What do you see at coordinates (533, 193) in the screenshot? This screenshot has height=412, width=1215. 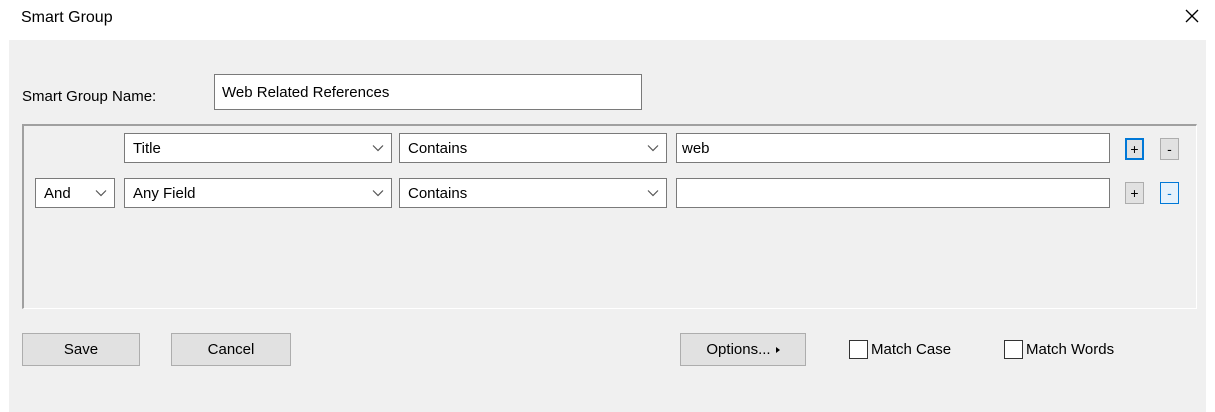 I see `operator-select-row-2: Contains` at bounding box center [533, 193].